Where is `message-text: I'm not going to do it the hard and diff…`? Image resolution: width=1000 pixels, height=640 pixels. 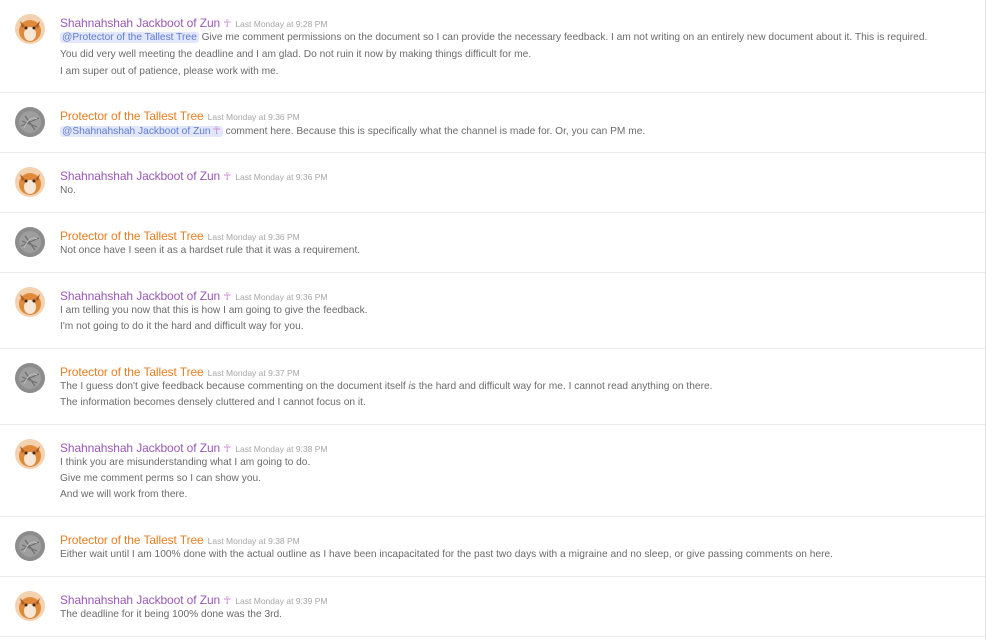
message-text: I'm not going to do it the hard and diff… is located at coordinates (182, 326).